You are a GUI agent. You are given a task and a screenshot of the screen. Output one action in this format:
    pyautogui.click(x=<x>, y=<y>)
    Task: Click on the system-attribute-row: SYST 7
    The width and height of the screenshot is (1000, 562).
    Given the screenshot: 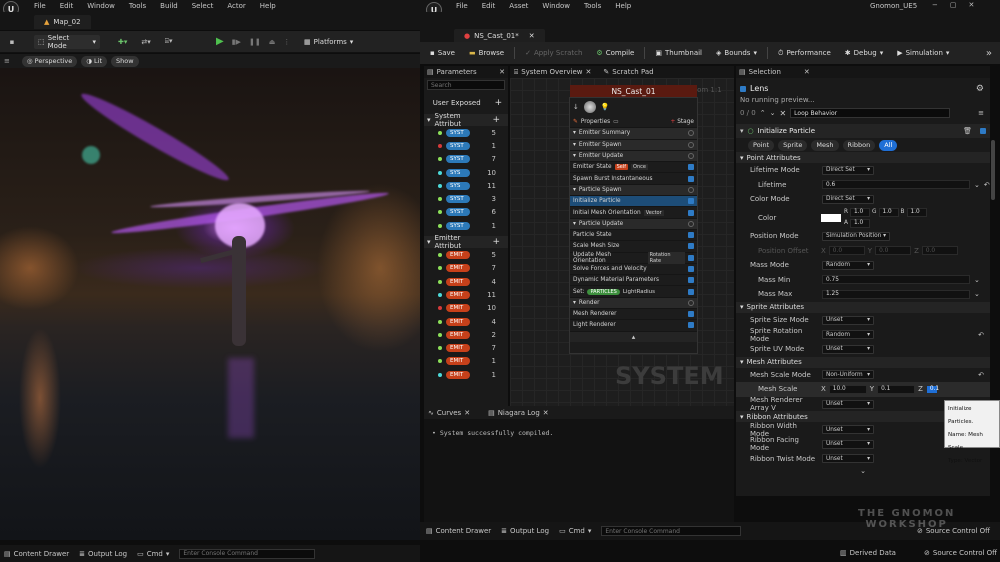 What is the action you would take?
    pyautogui.click(x=466, y=159)
    